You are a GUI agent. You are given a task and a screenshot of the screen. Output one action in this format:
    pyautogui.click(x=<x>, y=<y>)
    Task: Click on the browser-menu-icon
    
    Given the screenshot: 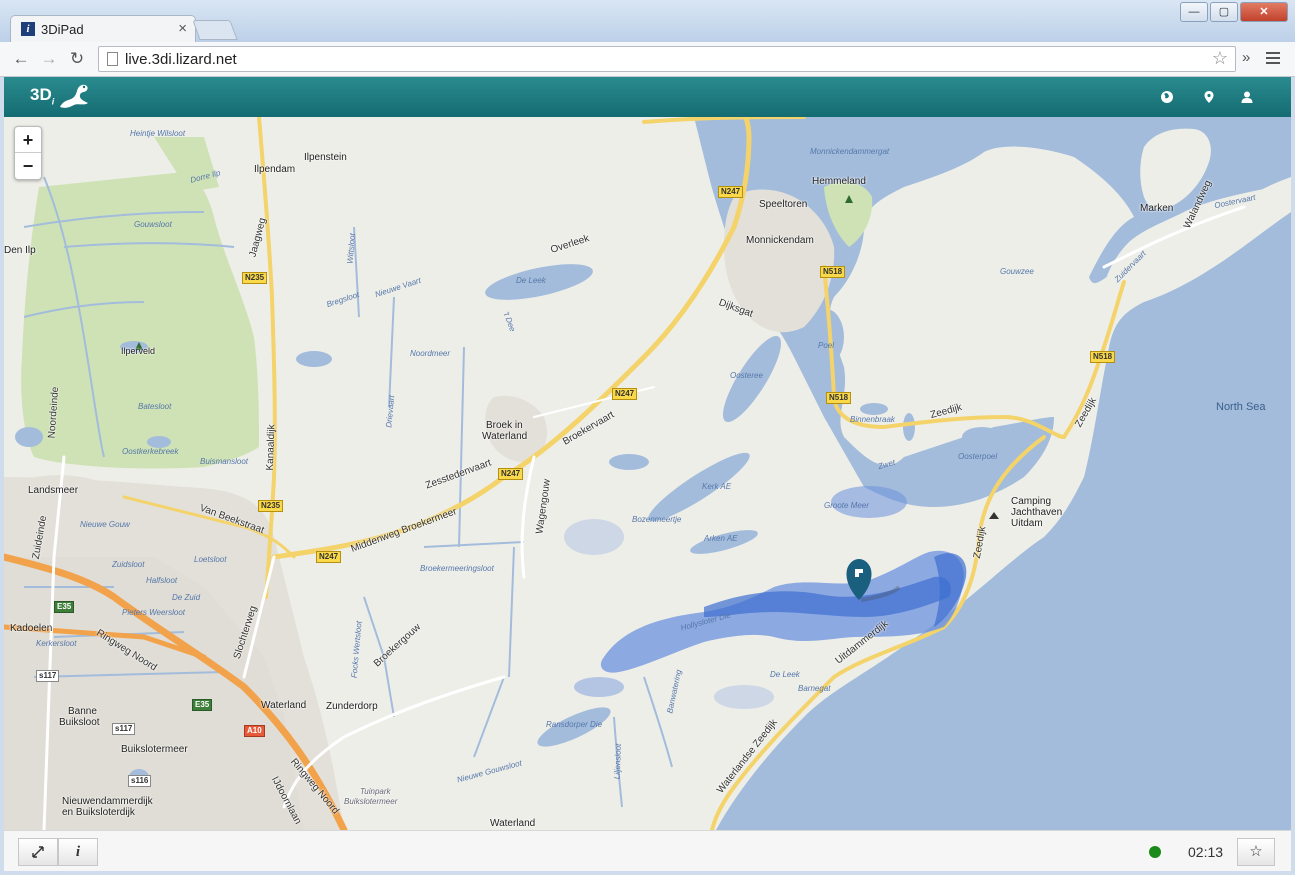 What is the action you would take?
    pyautogui.click(x=1273, y=59)
    